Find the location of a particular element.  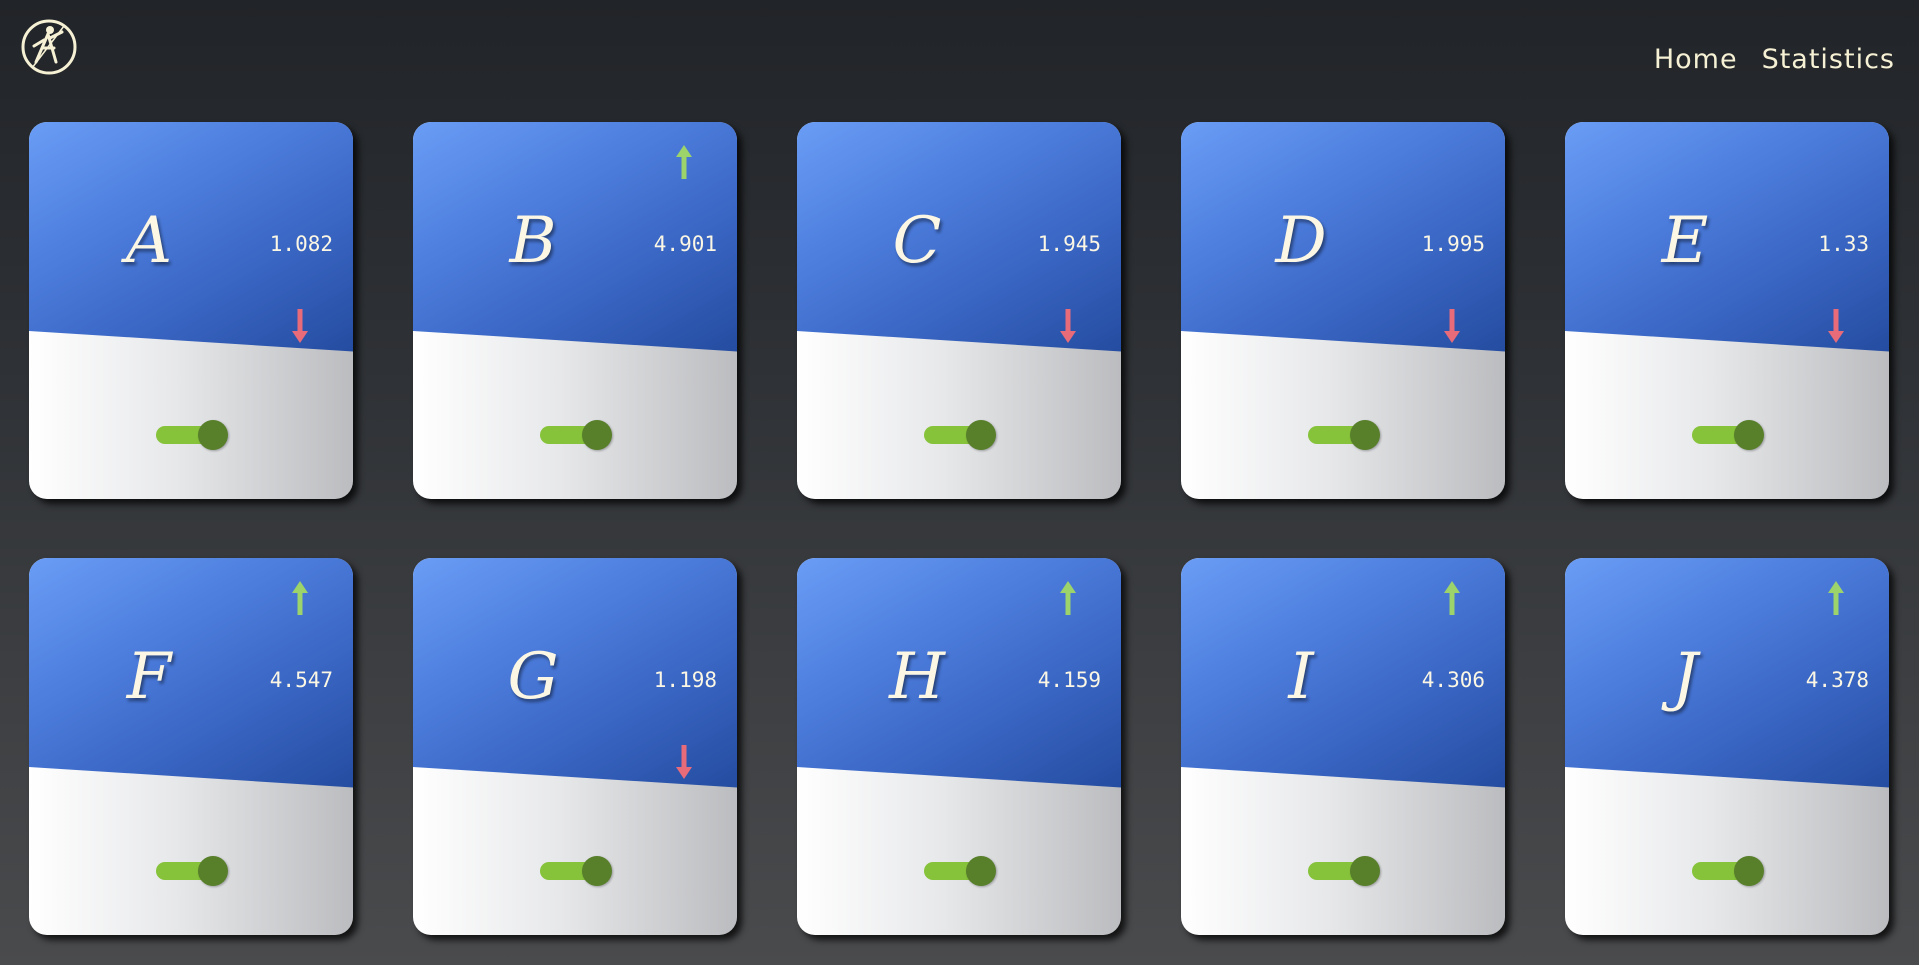

logo-icon is located at coordinates (49, 47).